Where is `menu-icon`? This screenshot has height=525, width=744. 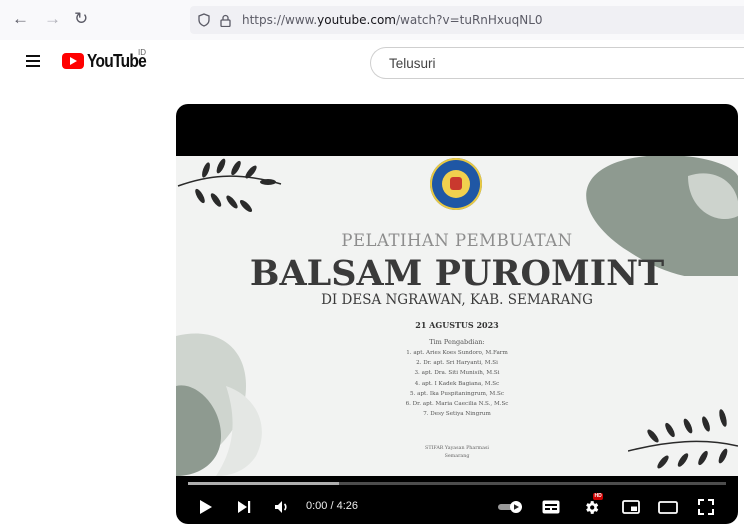 menu-icon is located at coordinates (33, 61).